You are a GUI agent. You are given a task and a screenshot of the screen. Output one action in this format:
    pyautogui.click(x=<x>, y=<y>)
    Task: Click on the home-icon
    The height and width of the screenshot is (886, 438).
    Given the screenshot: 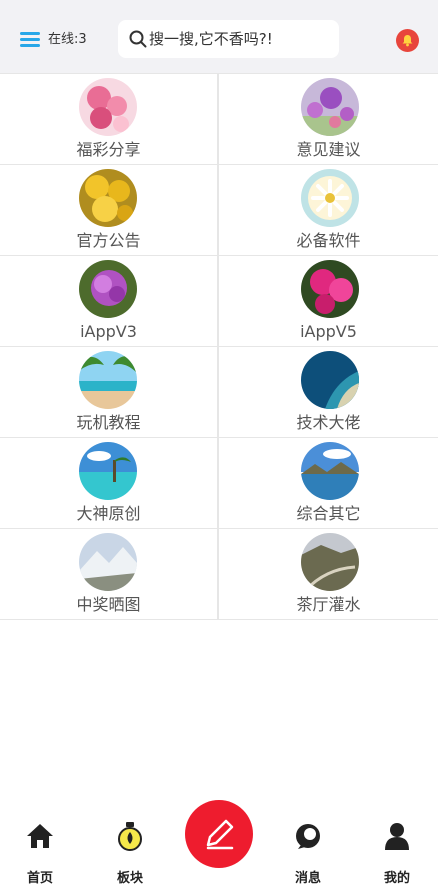 What is the action you would take?
    pyautogui.click(x=40, y=836)
    